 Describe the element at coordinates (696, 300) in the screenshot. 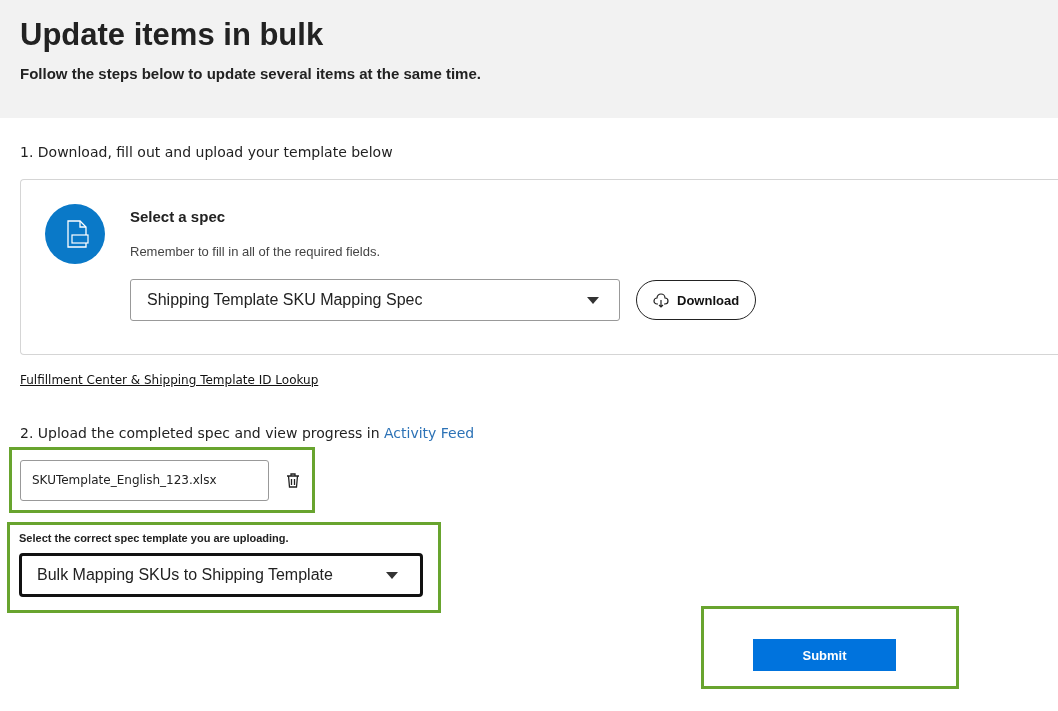

I see `download-button: Download` at that location.